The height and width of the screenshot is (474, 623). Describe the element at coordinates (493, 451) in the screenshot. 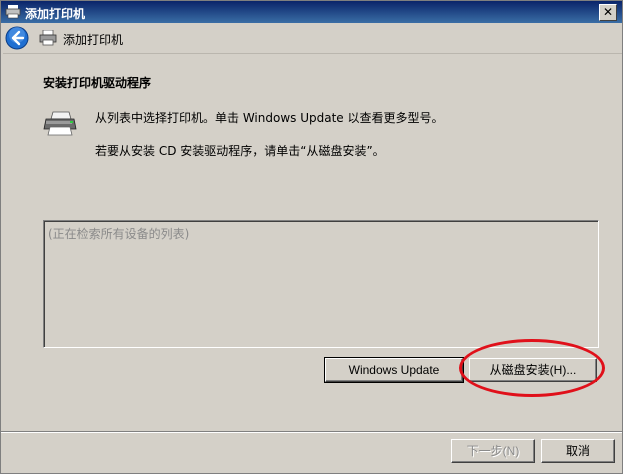

I see `next-button: 下一步(N)` at that location.